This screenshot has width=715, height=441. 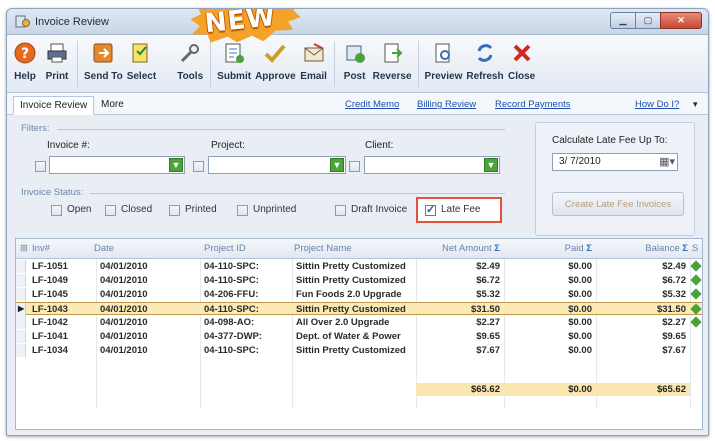 What do you see at coordinates (554, 248) in the screenshot?
I see `col-header-paid: Paid Σ` at bounding box center [554, 248].